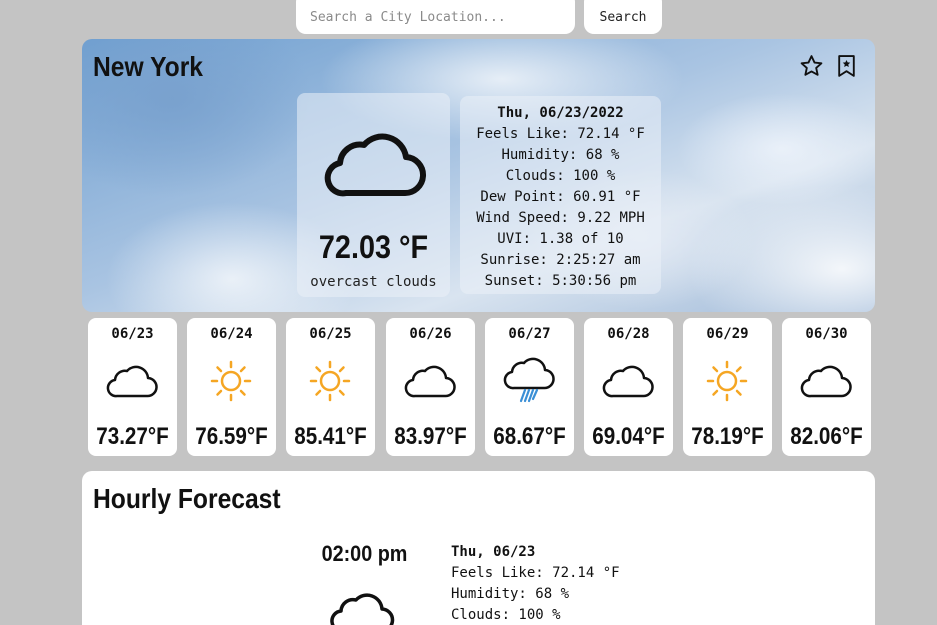  What do you see at coordinates (148, 66) in the screenshot?
I see `city-name: New York` at bounding box center [148, 66].